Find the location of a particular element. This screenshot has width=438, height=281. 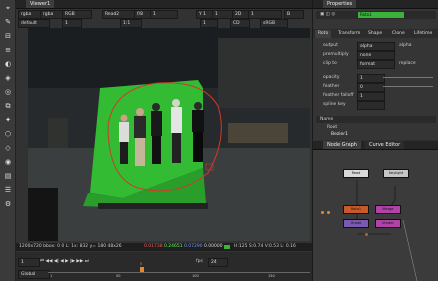

properties-tabbar: Properties is located at coordinates (375, 4).